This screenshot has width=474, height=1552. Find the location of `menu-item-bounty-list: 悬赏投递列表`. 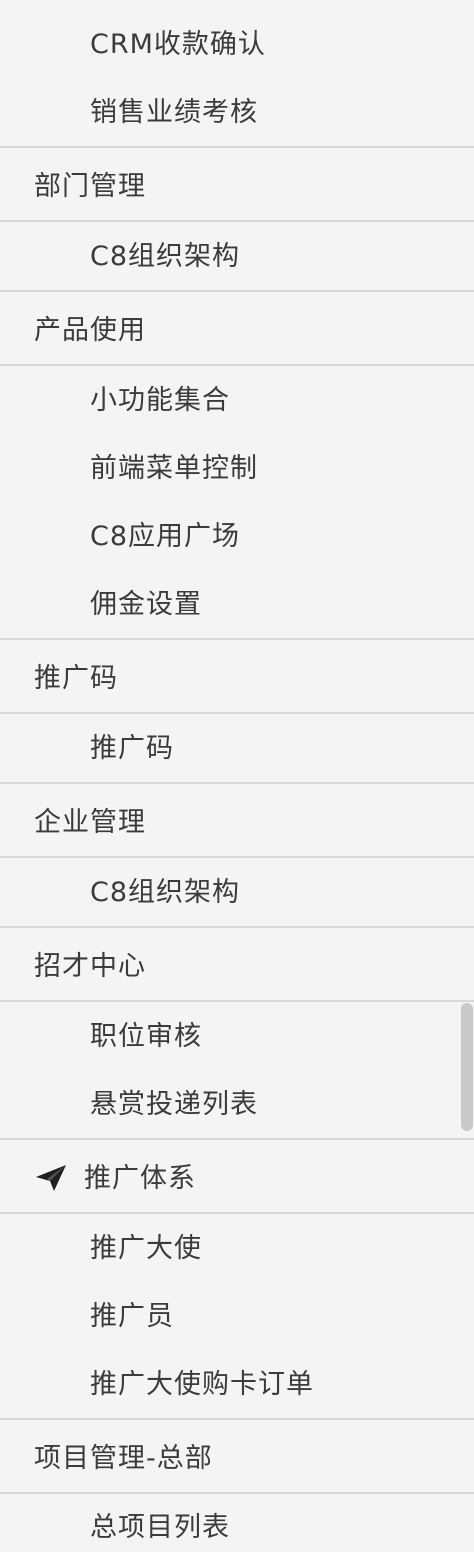

menu-item-bounty-list: 悬赏投递列表 is located at coordinates (237, 1104).